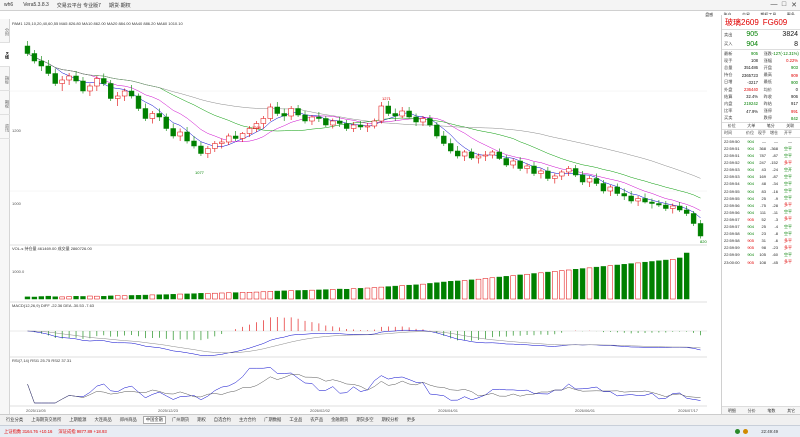 The height and width of the screenshot is (437, 800). Describe the element at coordinates (390, 420) in the screenshot. I see `bottom-tab: 期权分析` at that location.